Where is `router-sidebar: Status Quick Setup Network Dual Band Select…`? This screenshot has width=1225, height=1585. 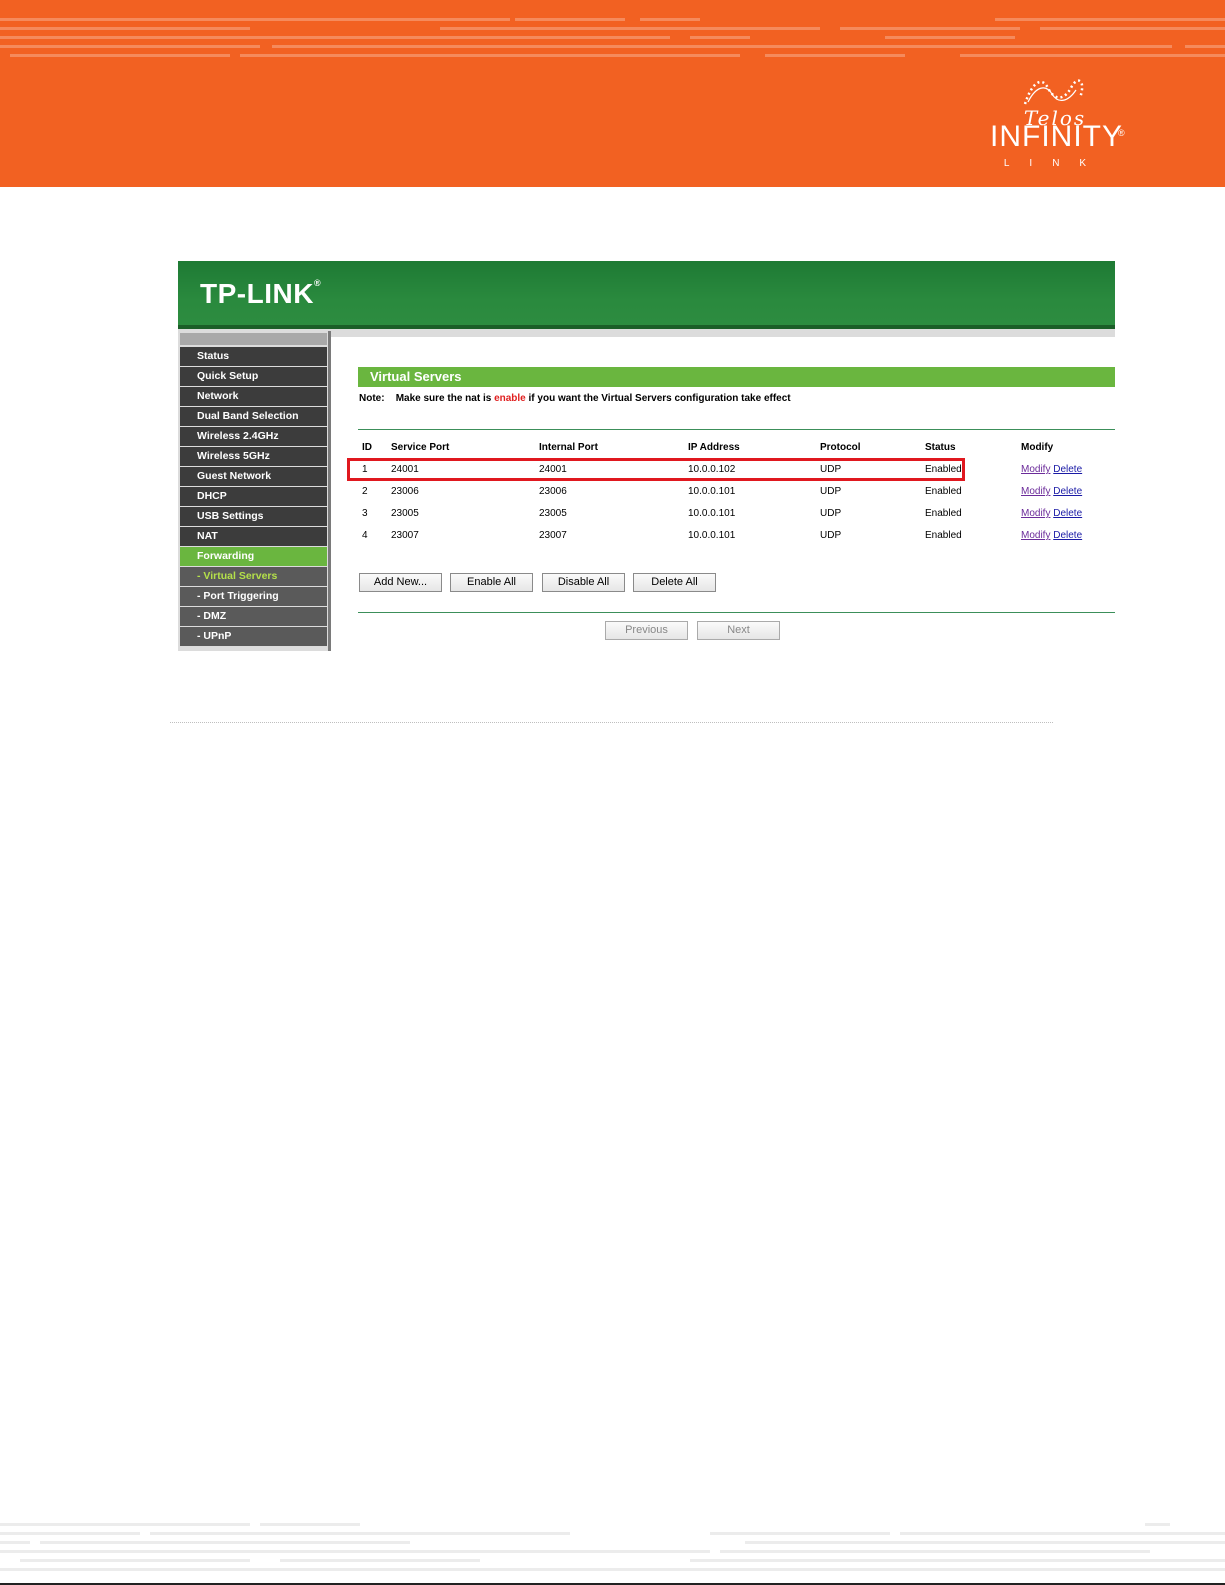 router-sidebar: Status Quick Setup Network Dual Band Select… is located at coordinates (254, 491).